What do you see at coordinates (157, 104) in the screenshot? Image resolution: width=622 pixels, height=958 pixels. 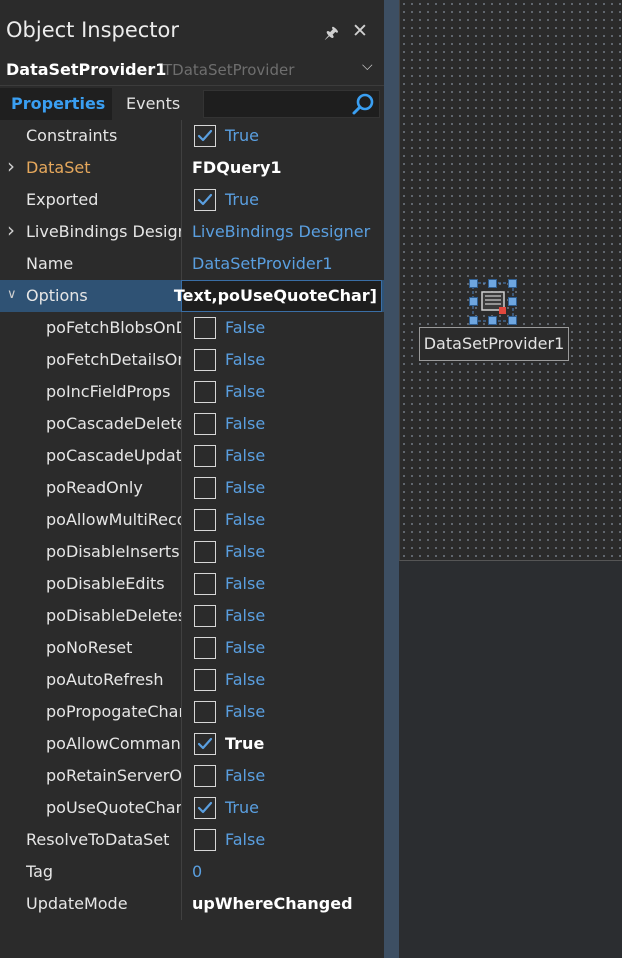 I see `tab-events: Events` at bounding box center [157, 104].